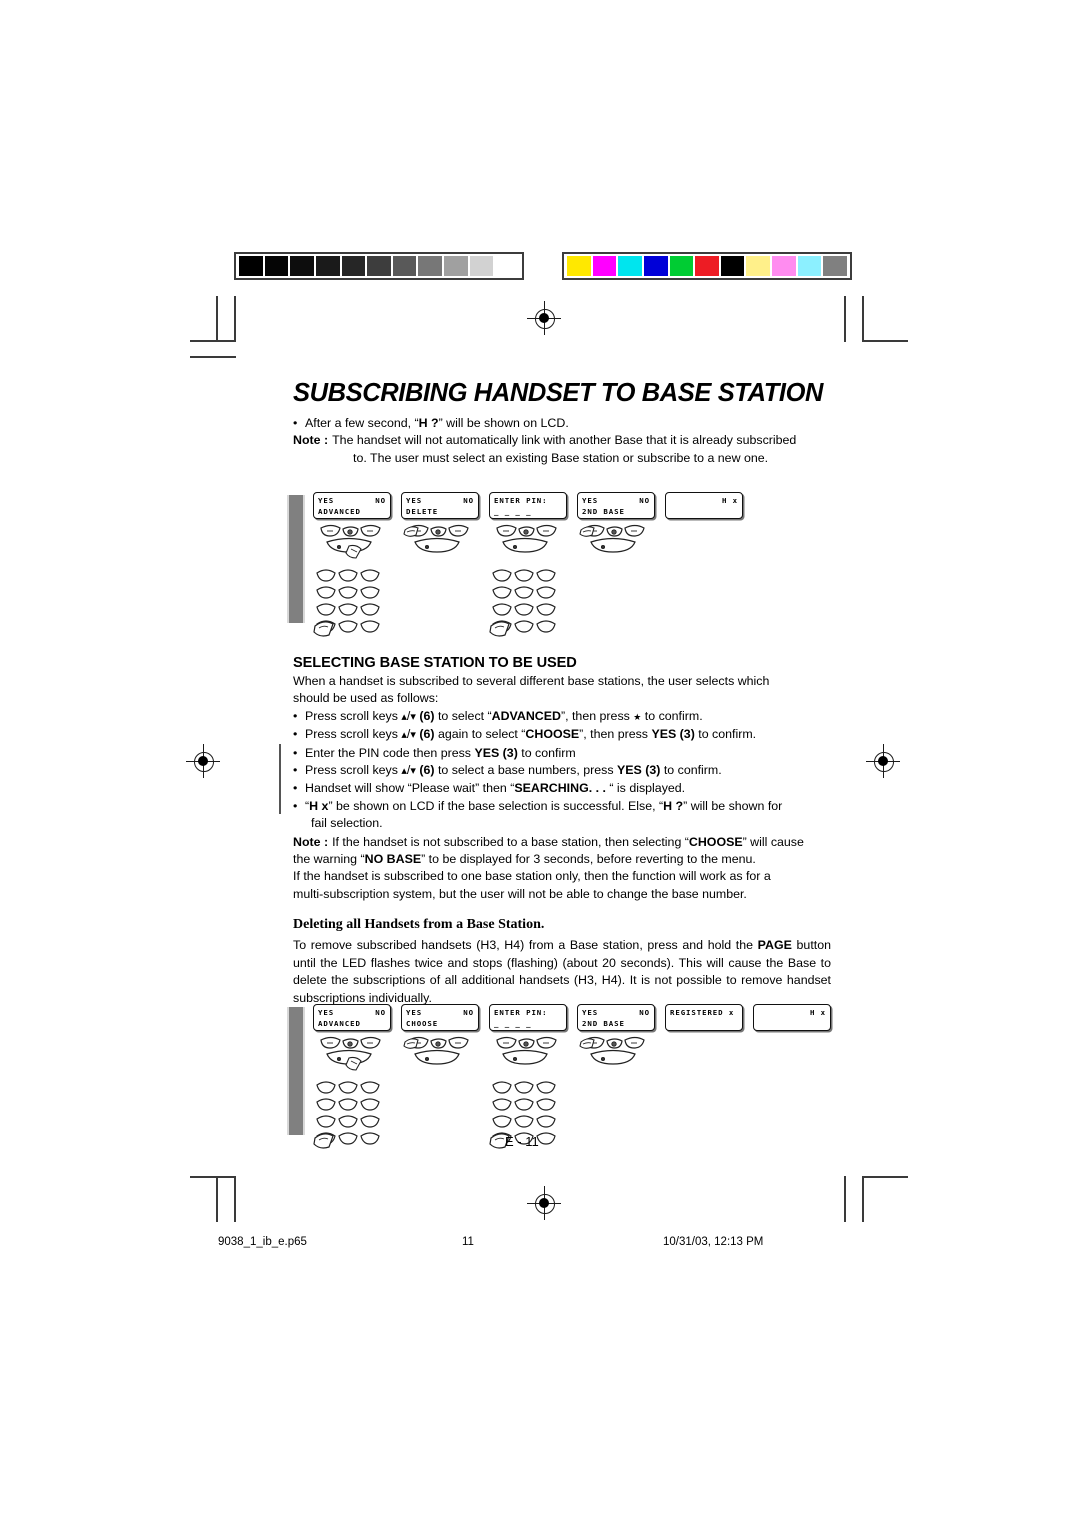  Describe the element at coordinates (704, 500) in the screenshot. I see `lcd-line-1: H x` at that location.